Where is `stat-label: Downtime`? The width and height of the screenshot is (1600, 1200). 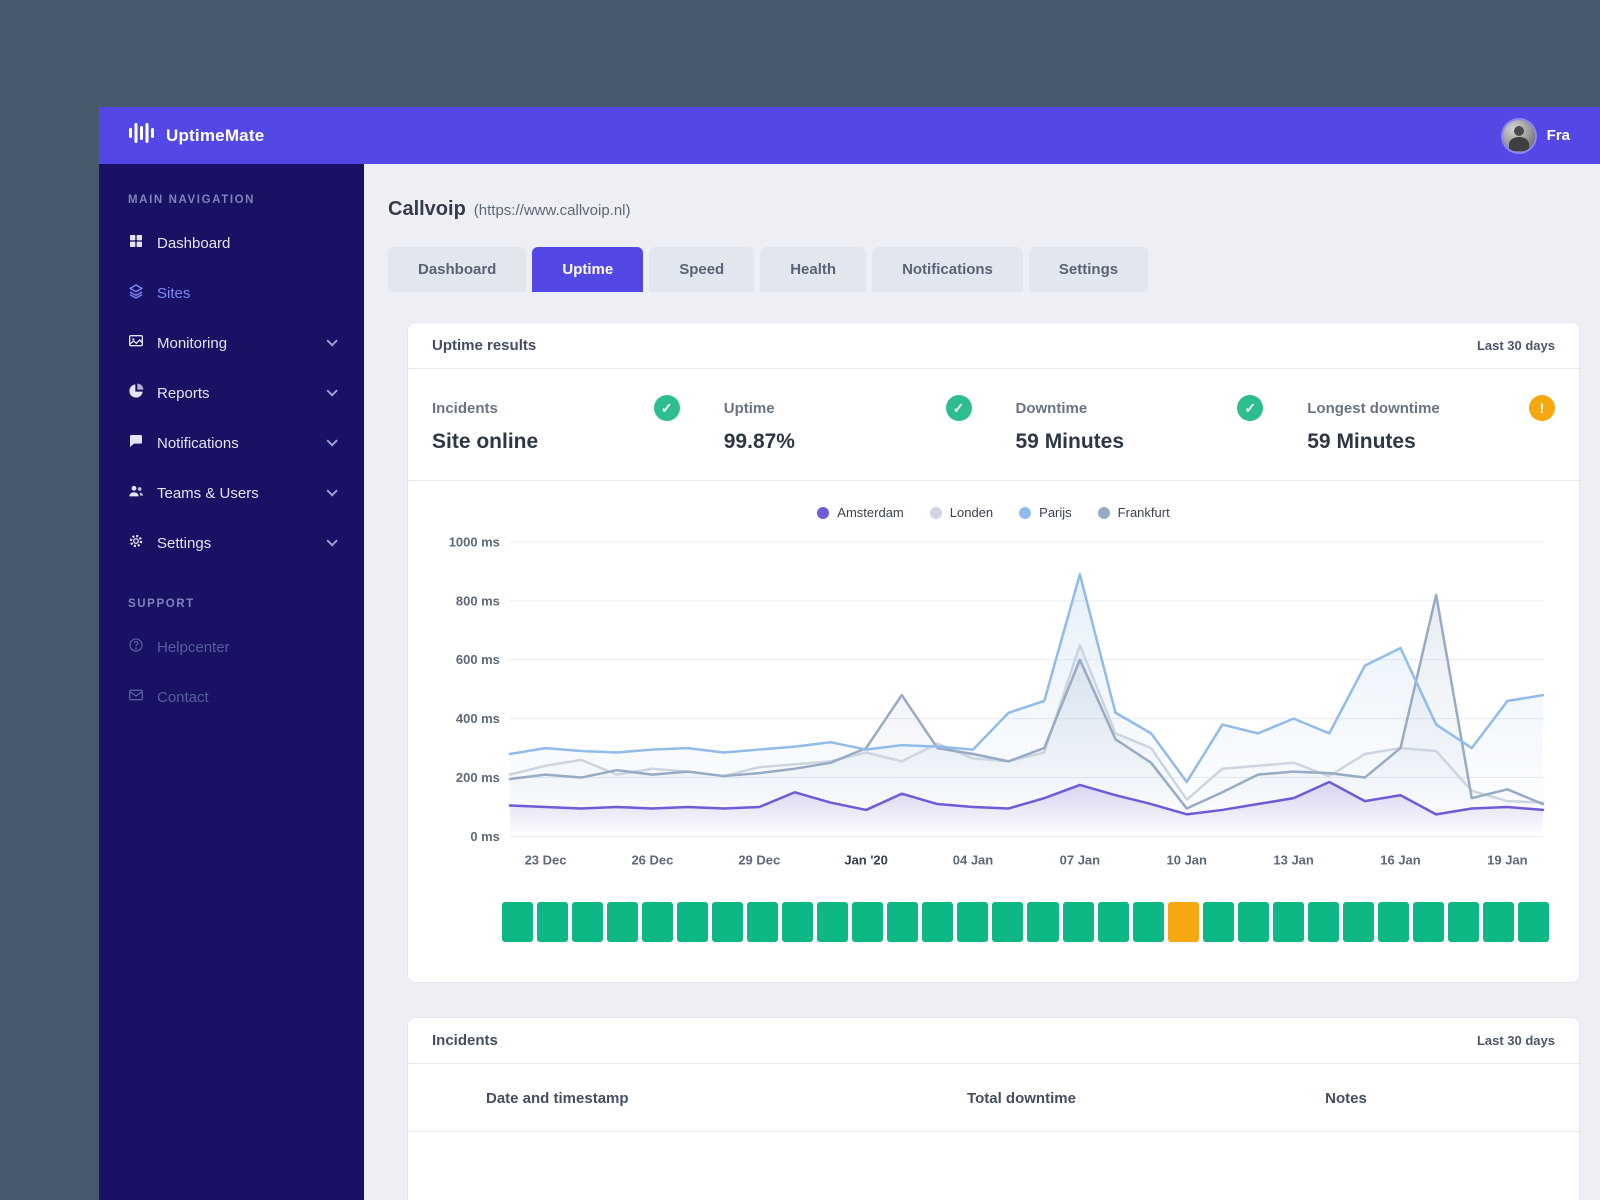 stat-label: Downtime is located at coordinates (1051, 408).